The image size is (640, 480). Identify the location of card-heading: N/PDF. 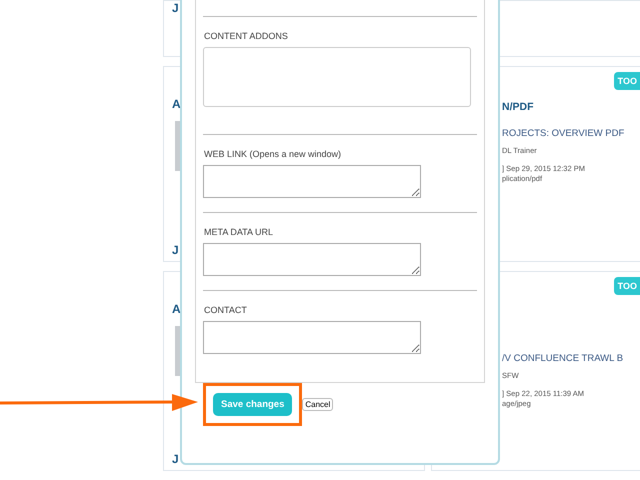
(518, 107).